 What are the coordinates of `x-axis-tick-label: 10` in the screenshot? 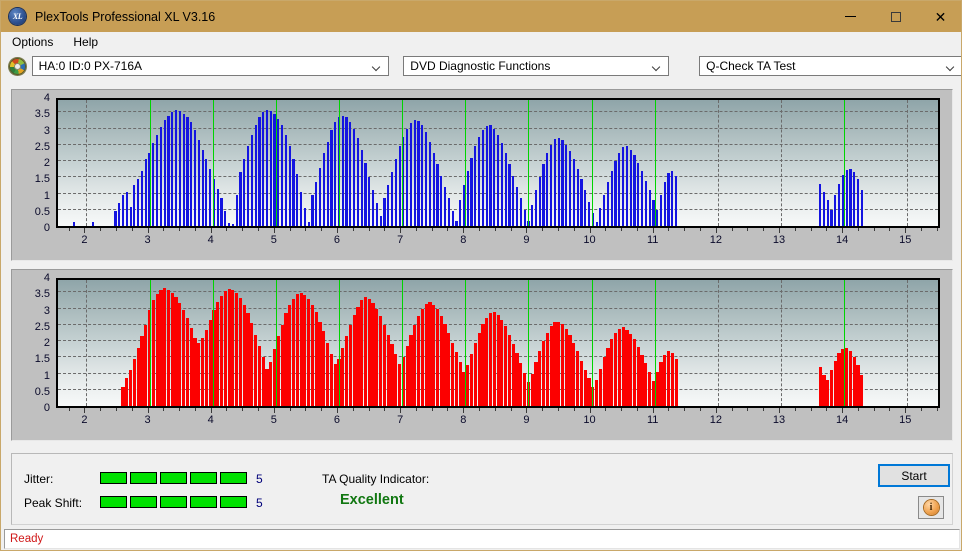 It's located at (589, 240).